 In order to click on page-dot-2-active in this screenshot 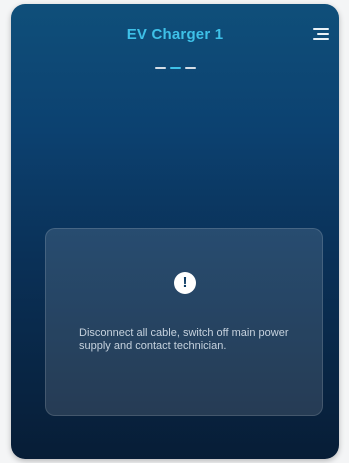, I will do `click(175, 68)`.